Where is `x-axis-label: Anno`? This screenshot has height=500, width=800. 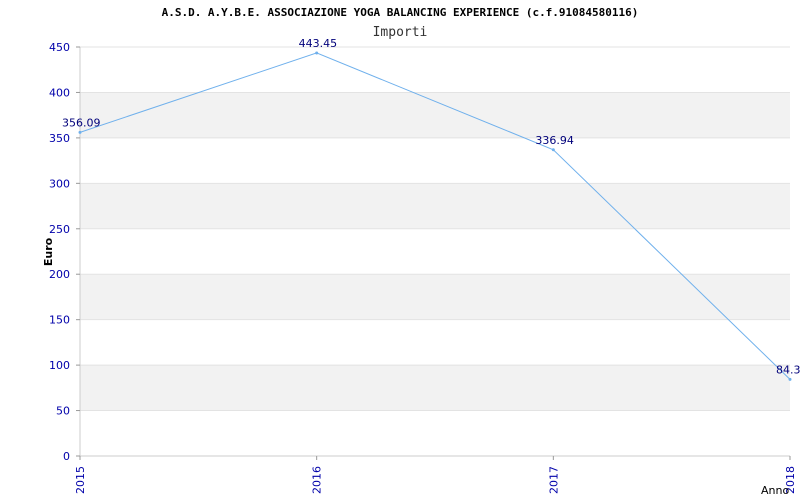 x-axis-label: Anno is located at coordinates (775, 490).